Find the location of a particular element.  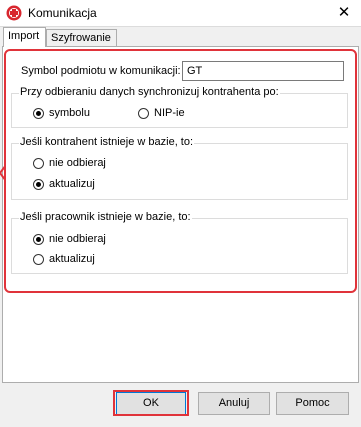

radio-sync-symbol-label: symbolu is located at coordinates (69, 113).